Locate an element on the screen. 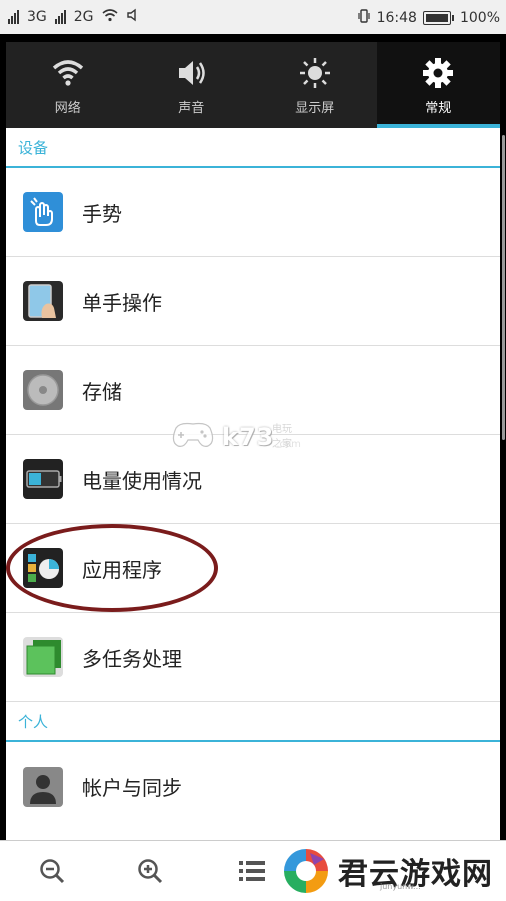 This screenshot has width=506, height=901. list-item-account-sync: 帐户与同步 is located at coordinates (253, 786).